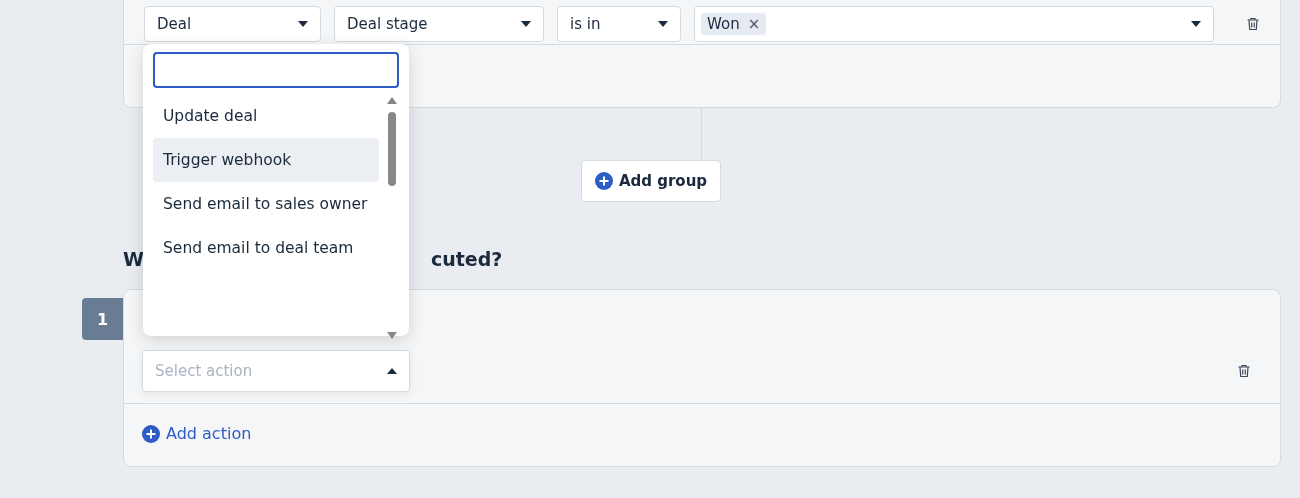 This screenshot has width=1300, height=498. I want to click on section-heading: W, so click(133, 260).